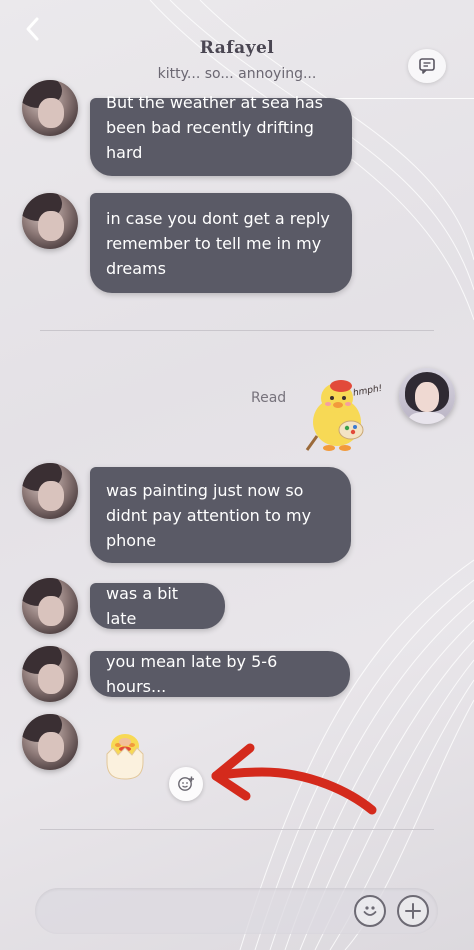 This screenshot has height=950, width=474. What do you see at coordinates (142, 606) in the screenshot?
I see `message-line: was a bit late` at bounding box center [142, 606].